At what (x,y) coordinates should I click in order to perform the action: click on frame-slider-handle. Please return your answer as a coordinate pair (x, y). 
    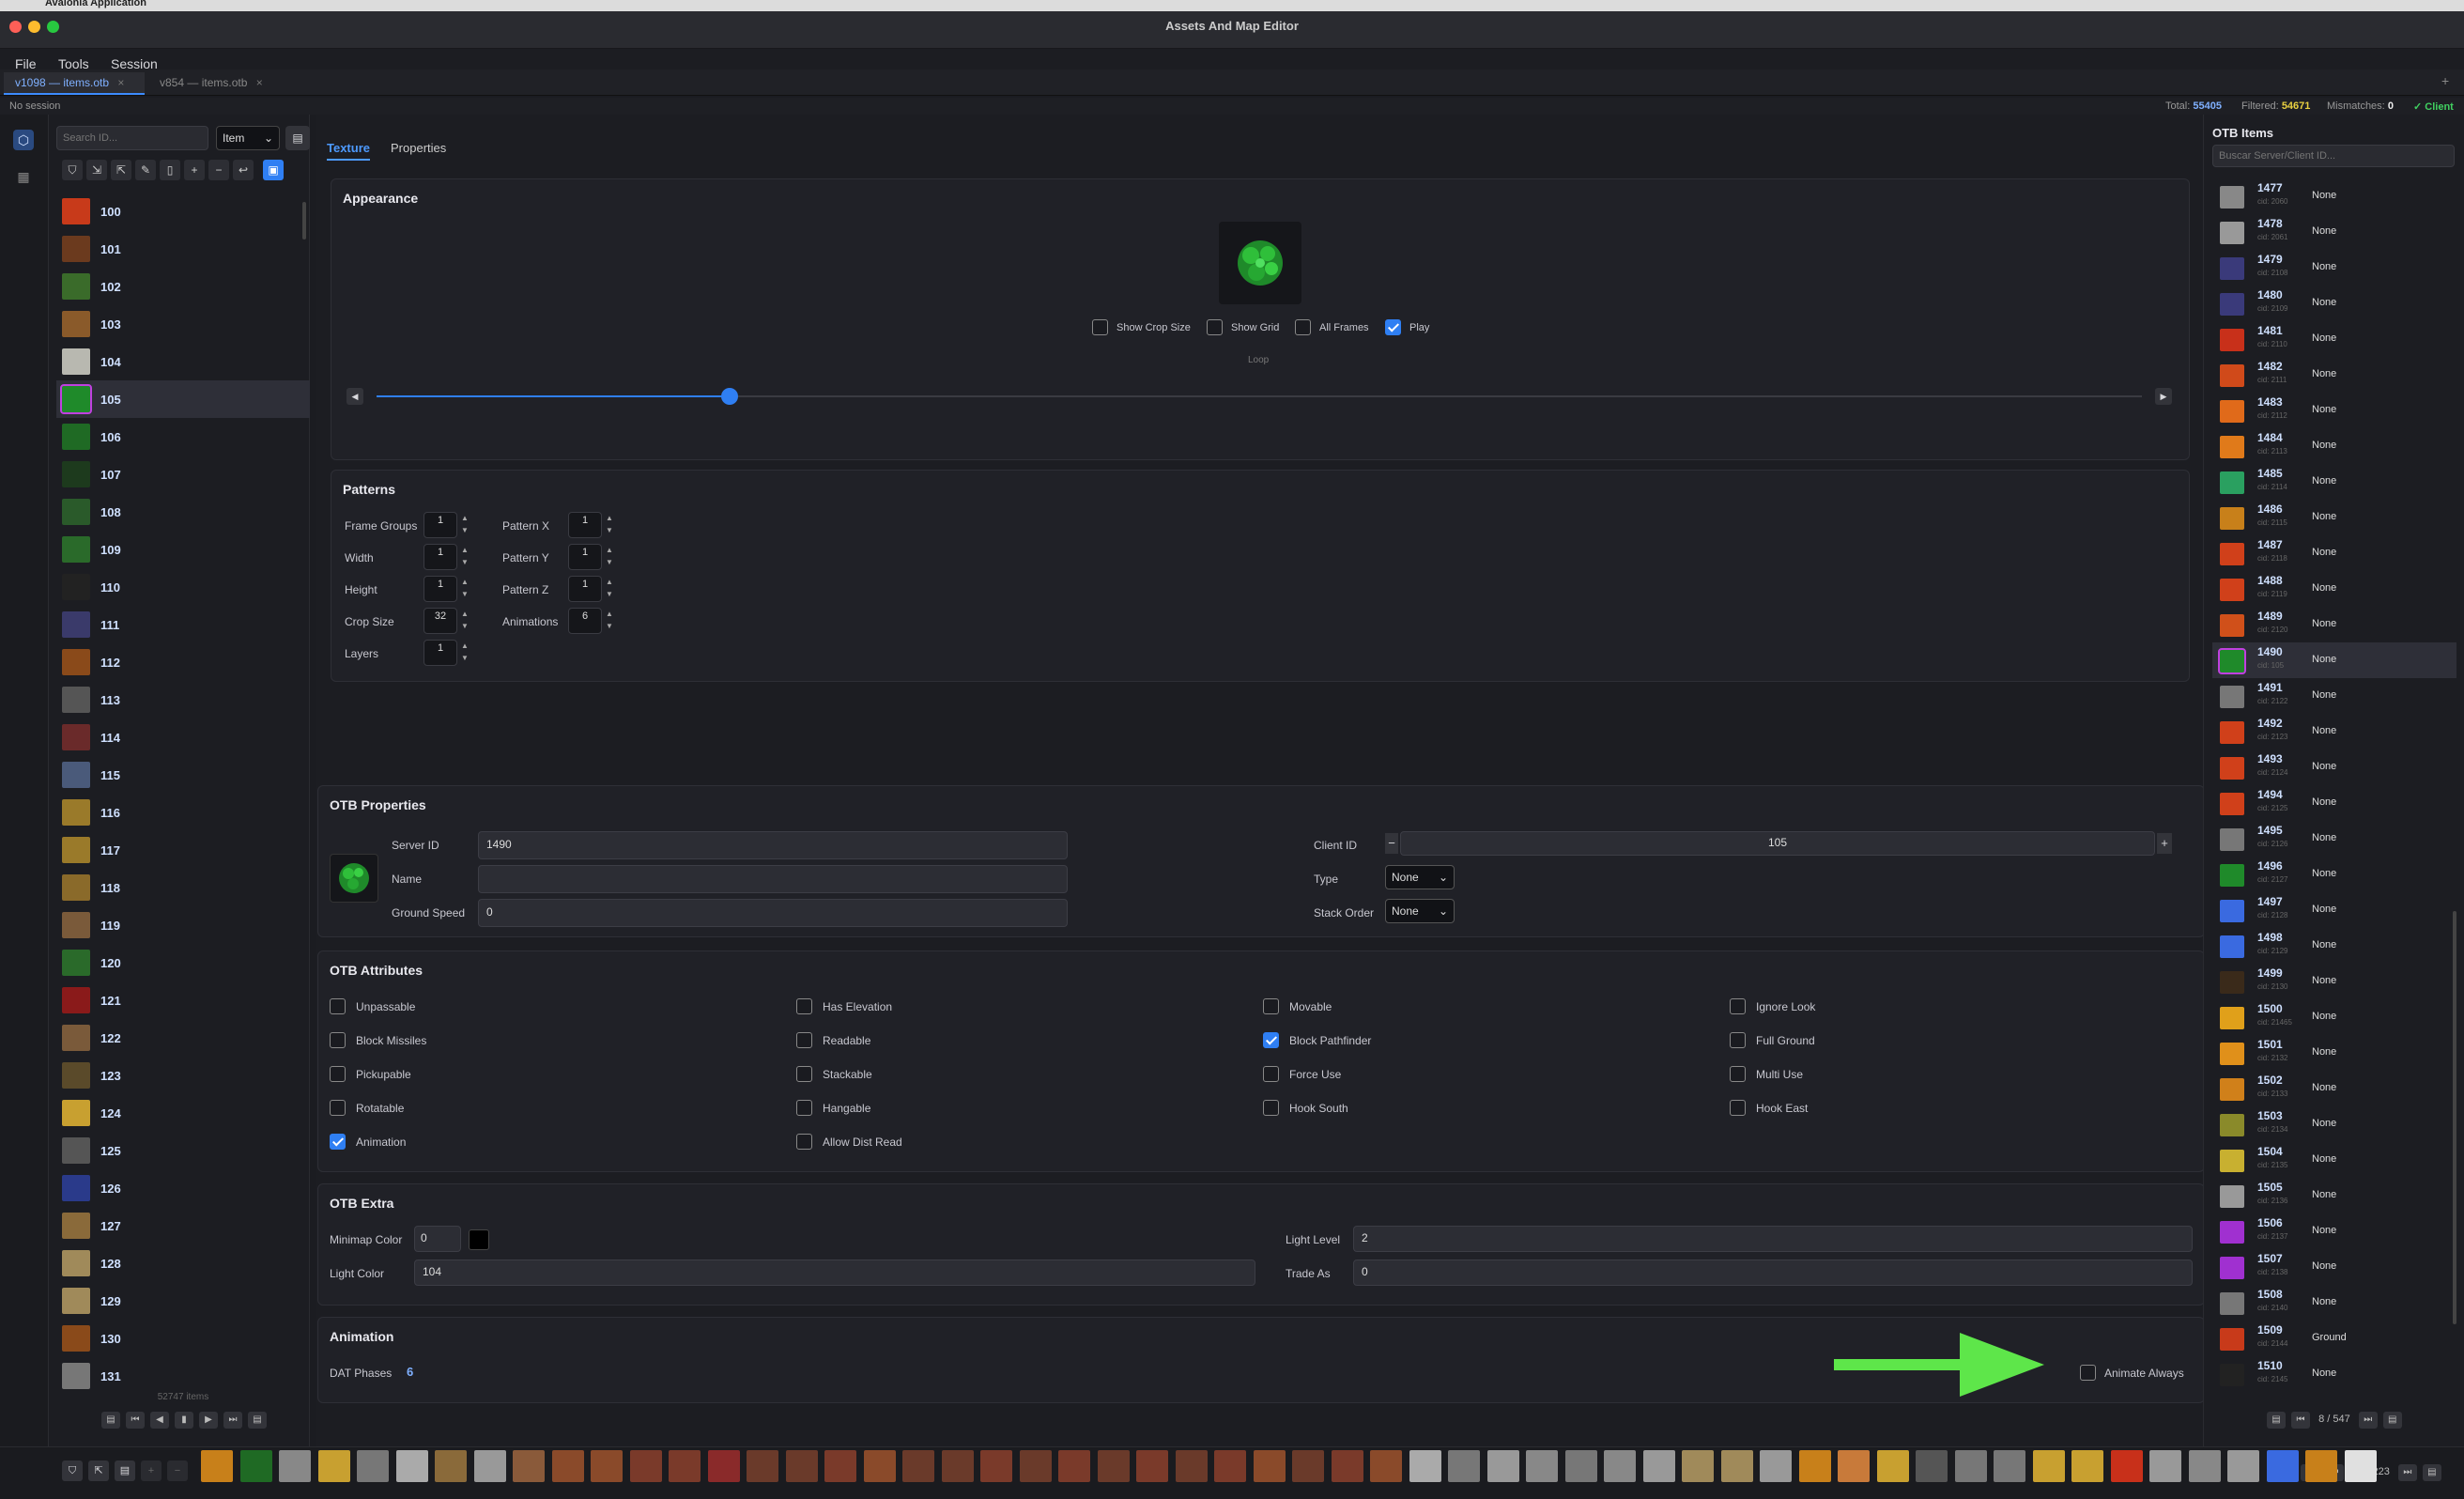
    Looking at the image, I should click on (729, 397).